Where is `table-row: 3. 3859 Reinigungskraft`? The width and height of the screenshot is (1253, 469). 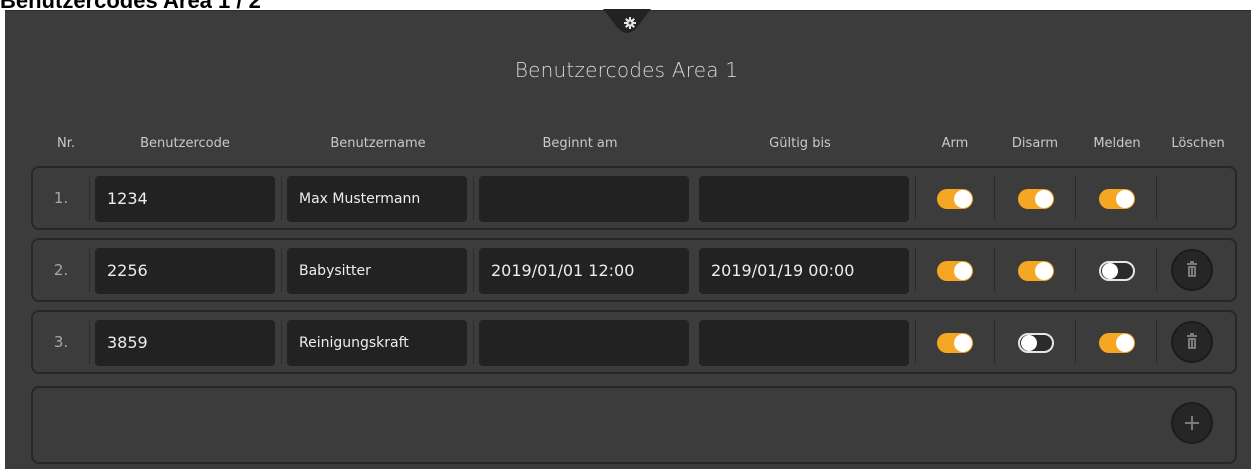 table-row: 3. 3859 Reinigungskraft is located at coordinates (634, 342).